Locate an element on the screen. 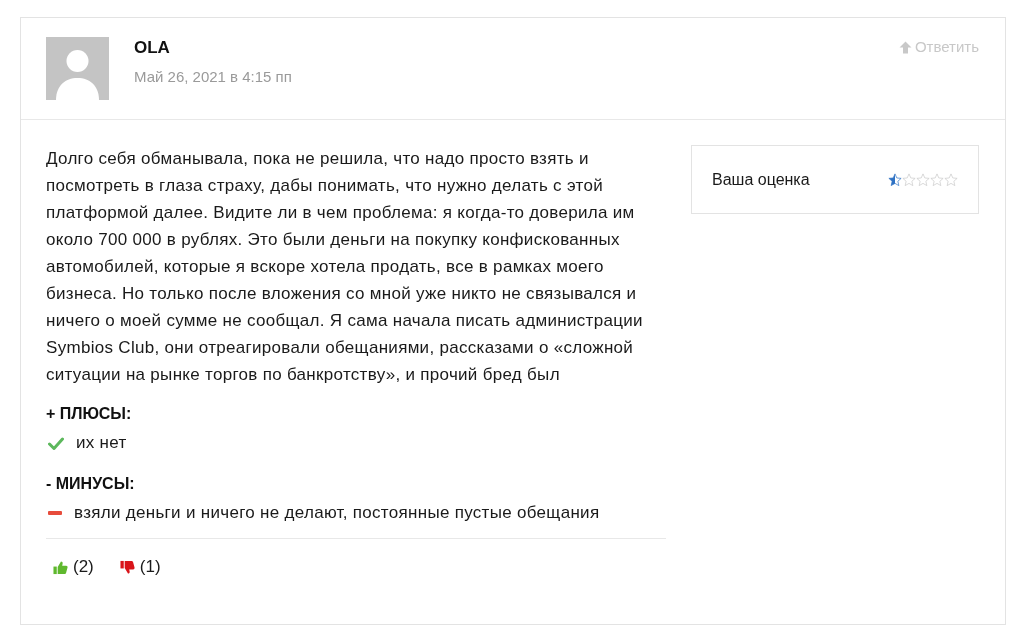 Image resolution: width=1028 pixels, height=641 pixels. section-item: их нет is located at coordinates (101, 443).